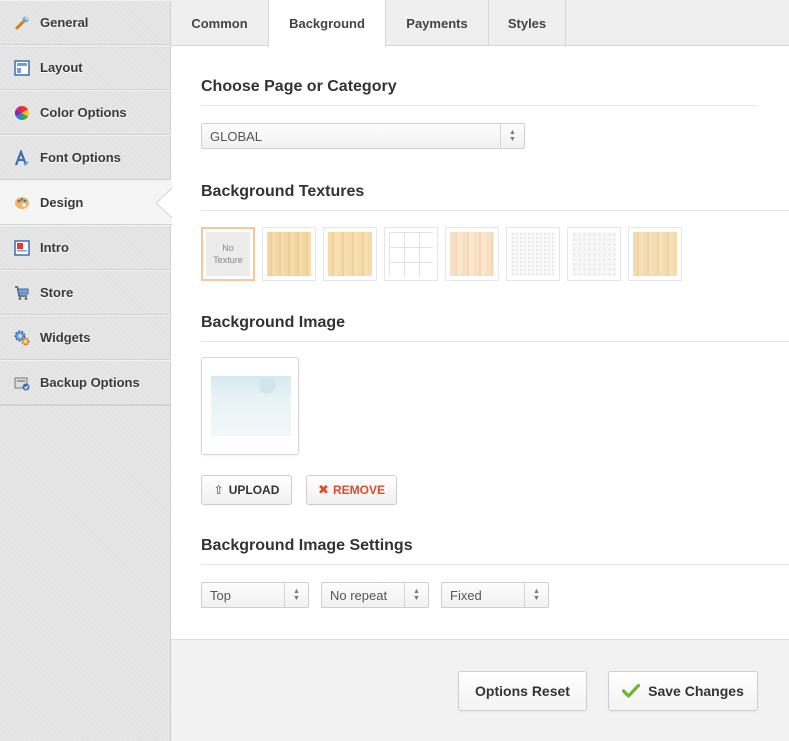 This screenshot has width=789, height=741. Describe the element at coordinates (323, 489) in the screenshot. I see `close-icon: ✖` at that location.